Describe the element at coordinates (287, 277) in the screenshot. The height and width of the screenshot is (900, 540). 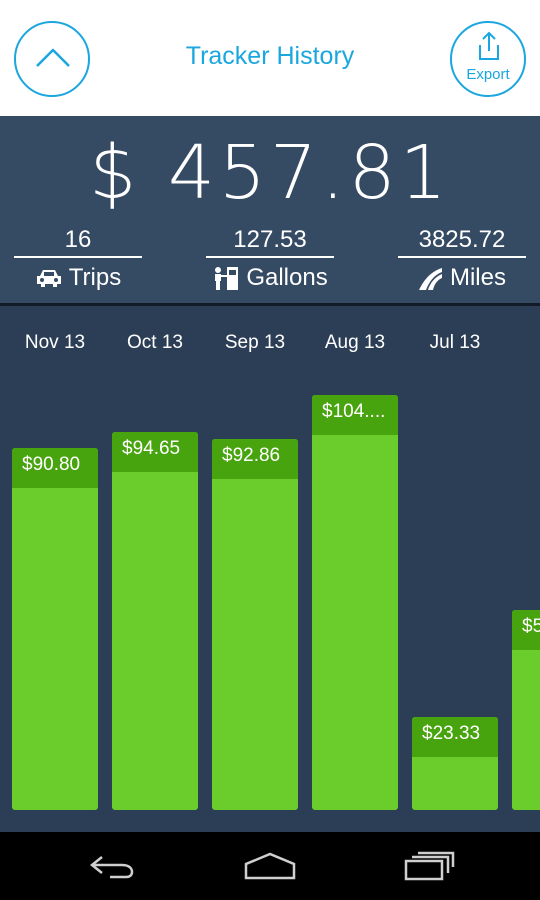
I see `gallons-label: Gallons` at that location.